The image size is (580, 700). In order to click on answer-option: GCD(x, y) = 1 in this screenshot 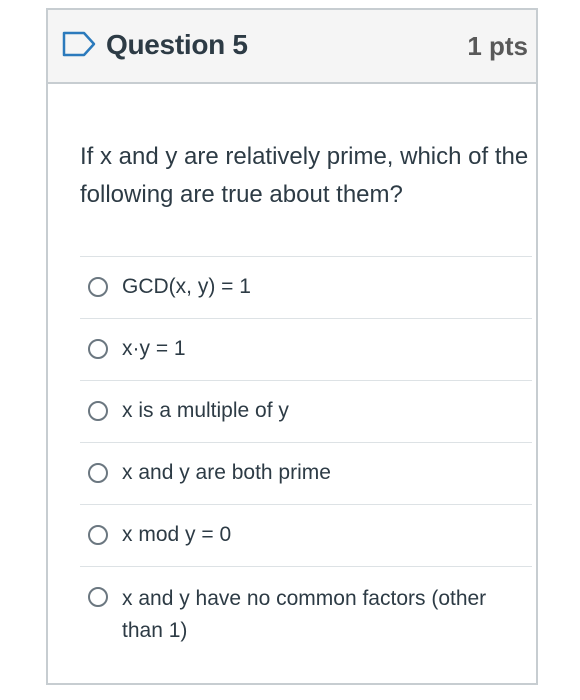, I will do `click(306, 287)`.